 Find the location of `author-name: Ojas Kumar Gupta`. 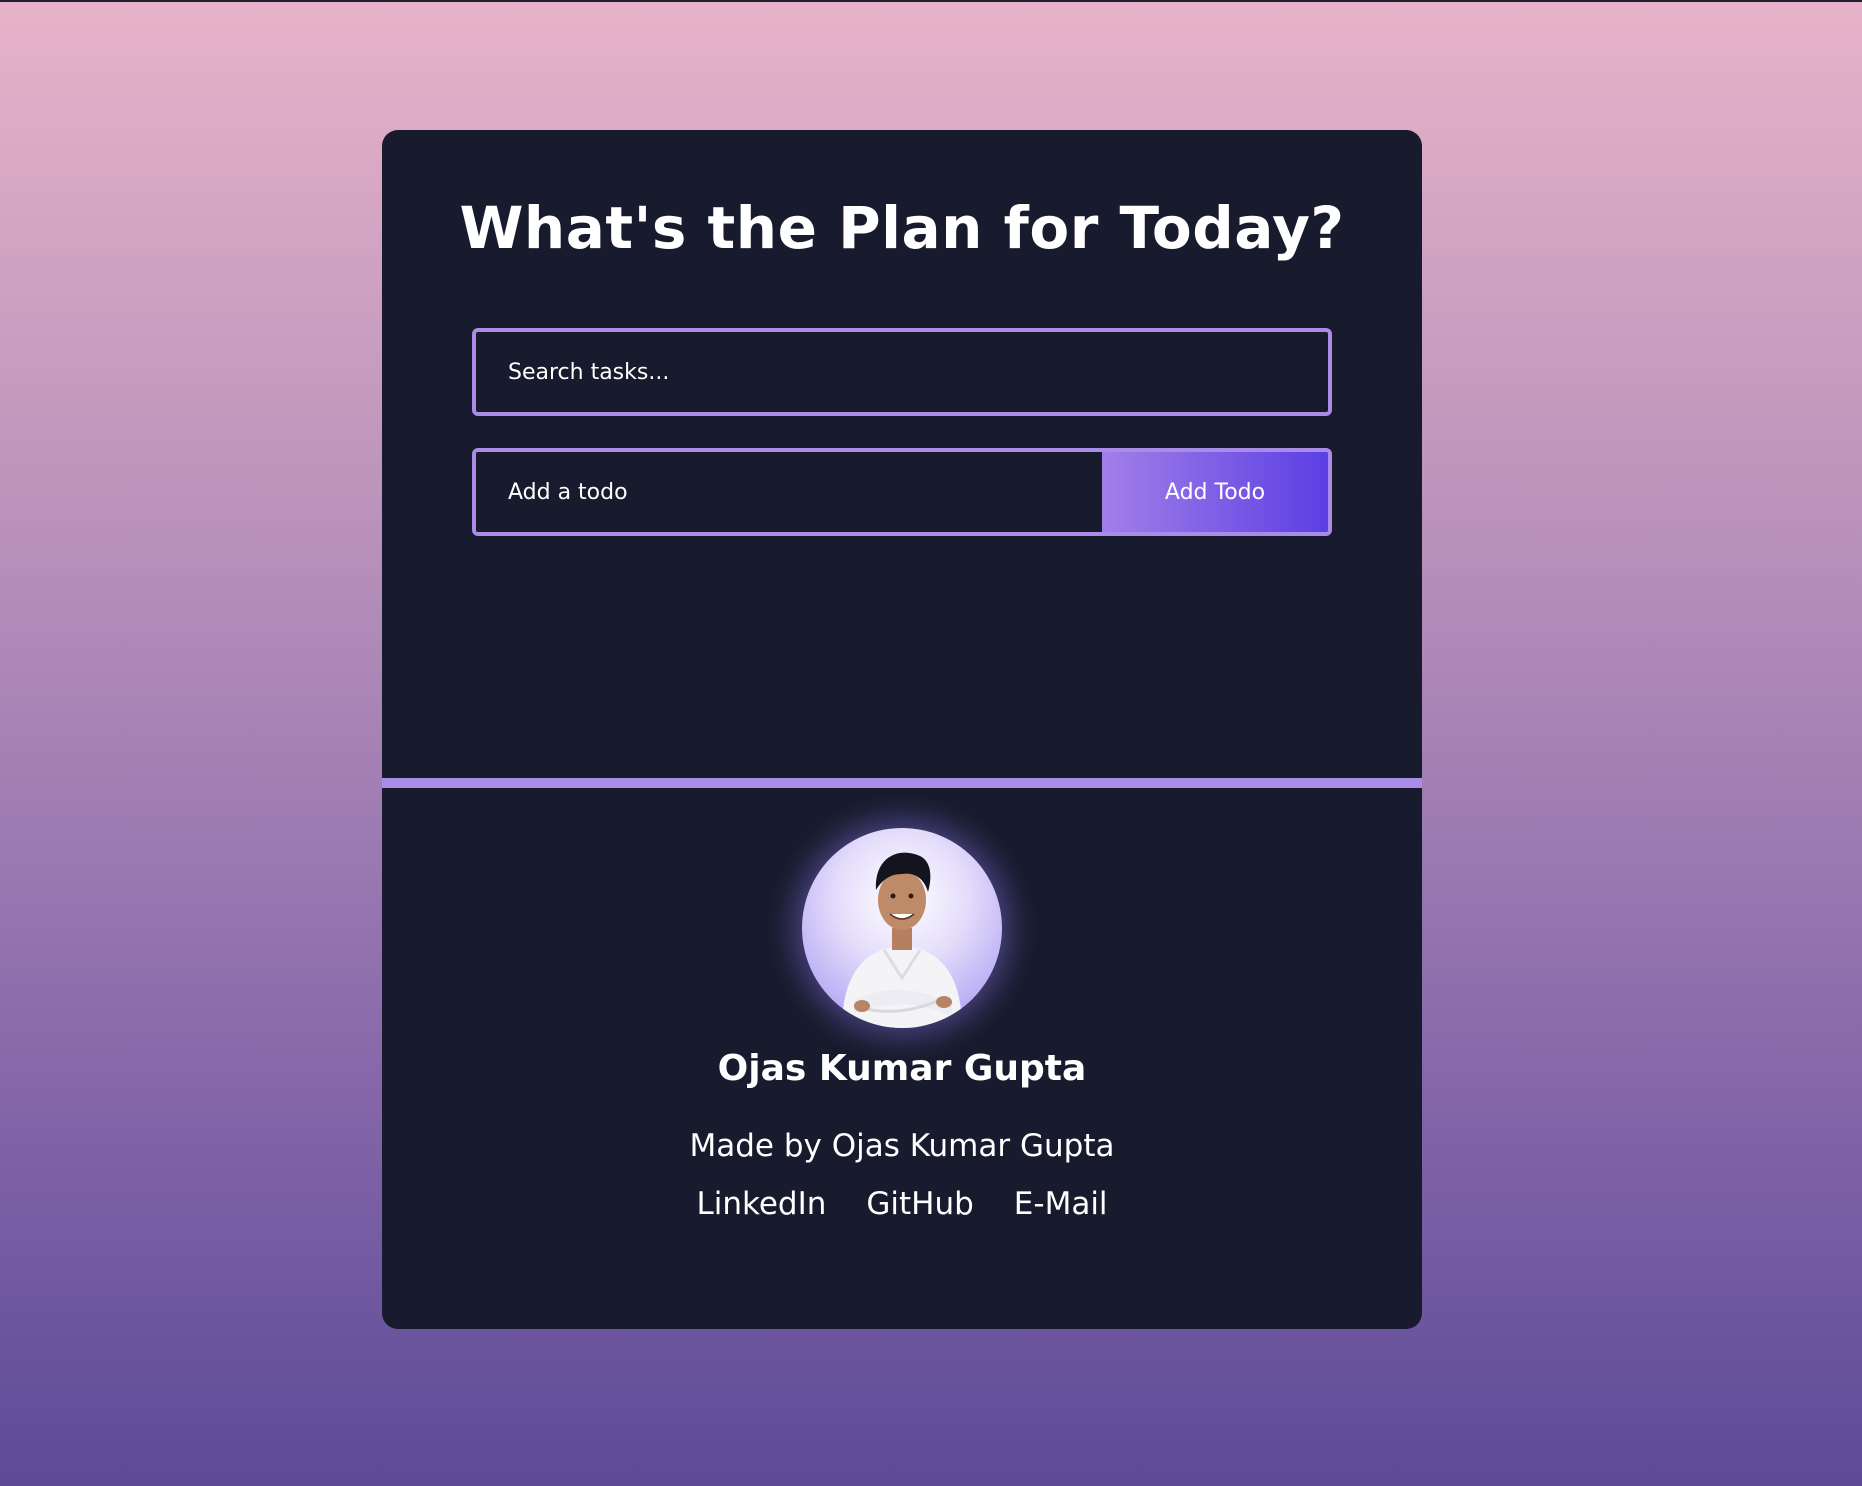

author-name: Ojas Kumar Gupta is located at coordinates (902, 1068).